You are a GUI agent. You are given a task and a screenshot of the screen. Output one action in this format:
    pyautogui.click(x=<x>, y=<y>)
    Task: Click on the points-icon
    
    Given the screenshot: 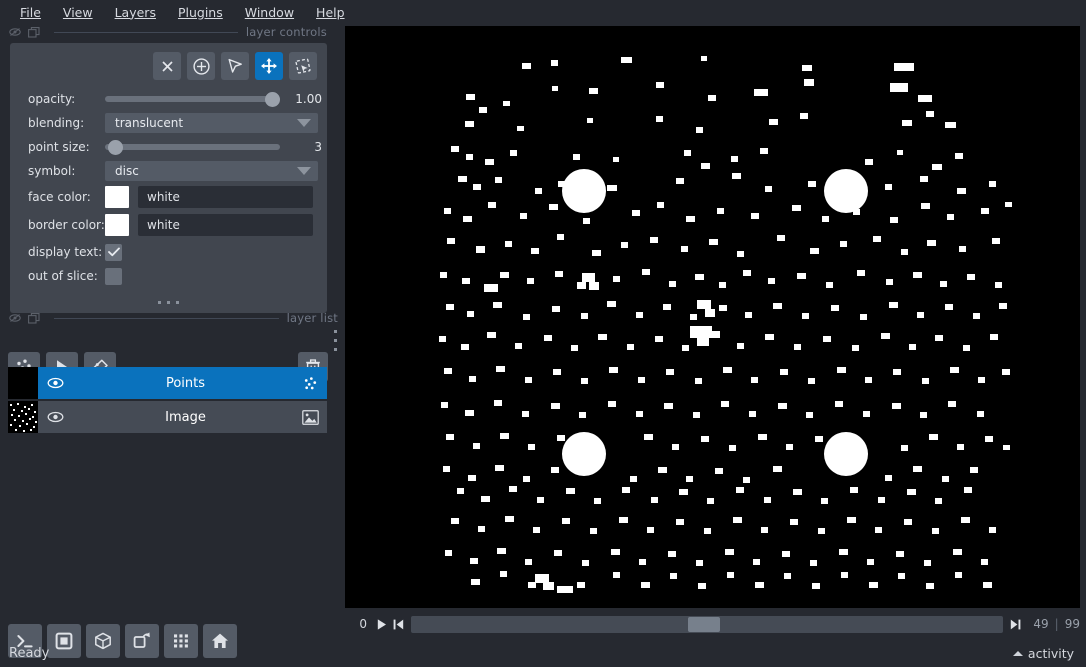 What is the action you would take?
    pyautogui.click(x=310, y=382)
    